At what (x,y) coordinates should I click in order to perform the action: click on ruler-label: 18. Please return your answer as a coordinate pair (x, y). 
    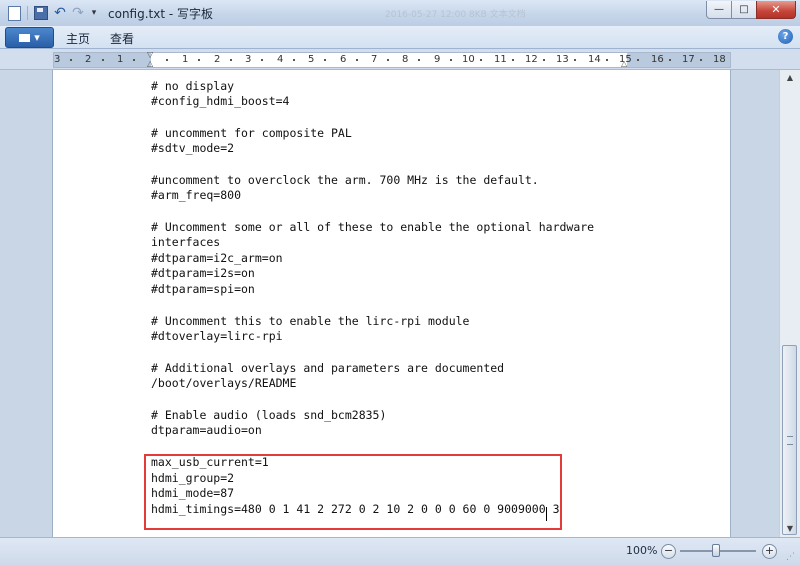
    Looking at the image, I should click on (719, 59).